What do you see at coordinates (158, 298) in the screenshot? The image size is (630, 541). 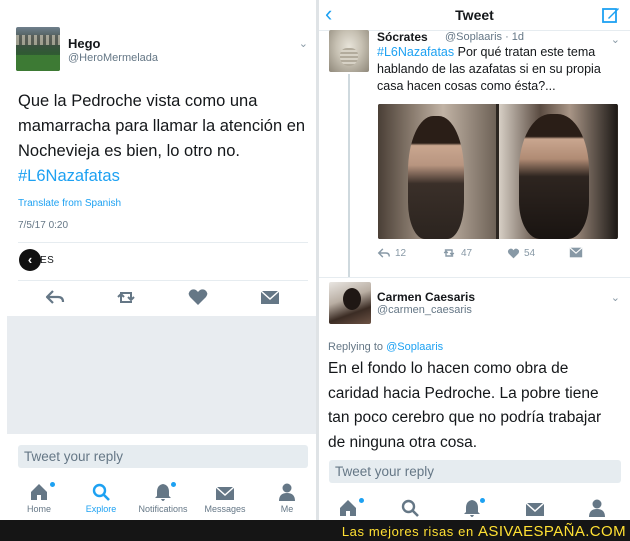 I see `tweet-actions` at bounding box center [158, 298].